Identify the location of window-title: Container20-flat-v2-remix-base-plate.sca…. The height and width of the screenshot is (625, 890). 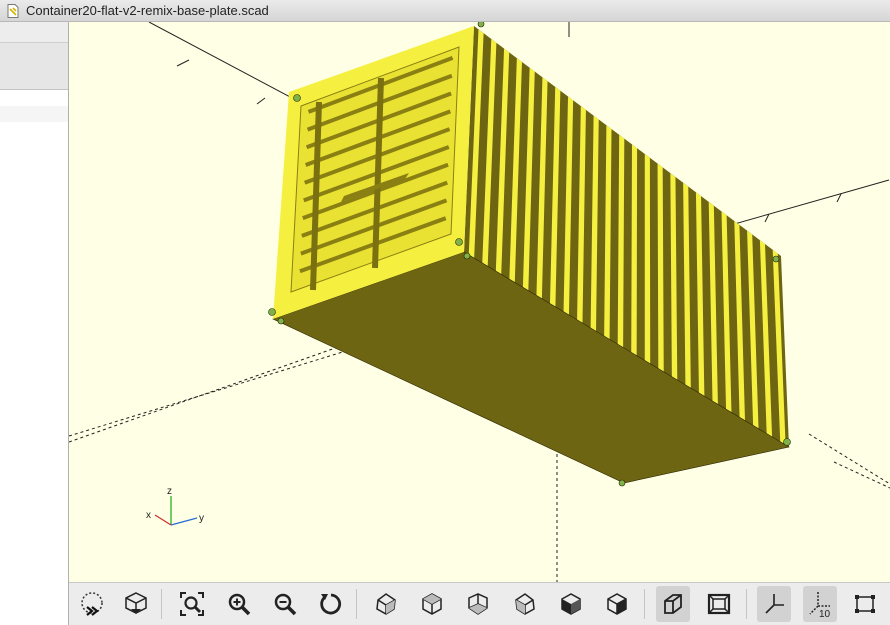
(147, 10).